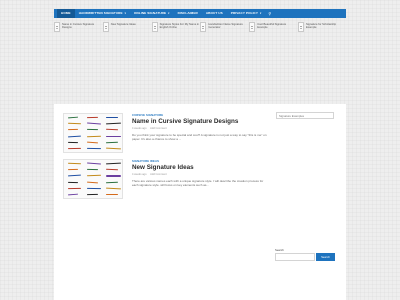  I want to click on nav-item-home: HOME, so click(66, 13).